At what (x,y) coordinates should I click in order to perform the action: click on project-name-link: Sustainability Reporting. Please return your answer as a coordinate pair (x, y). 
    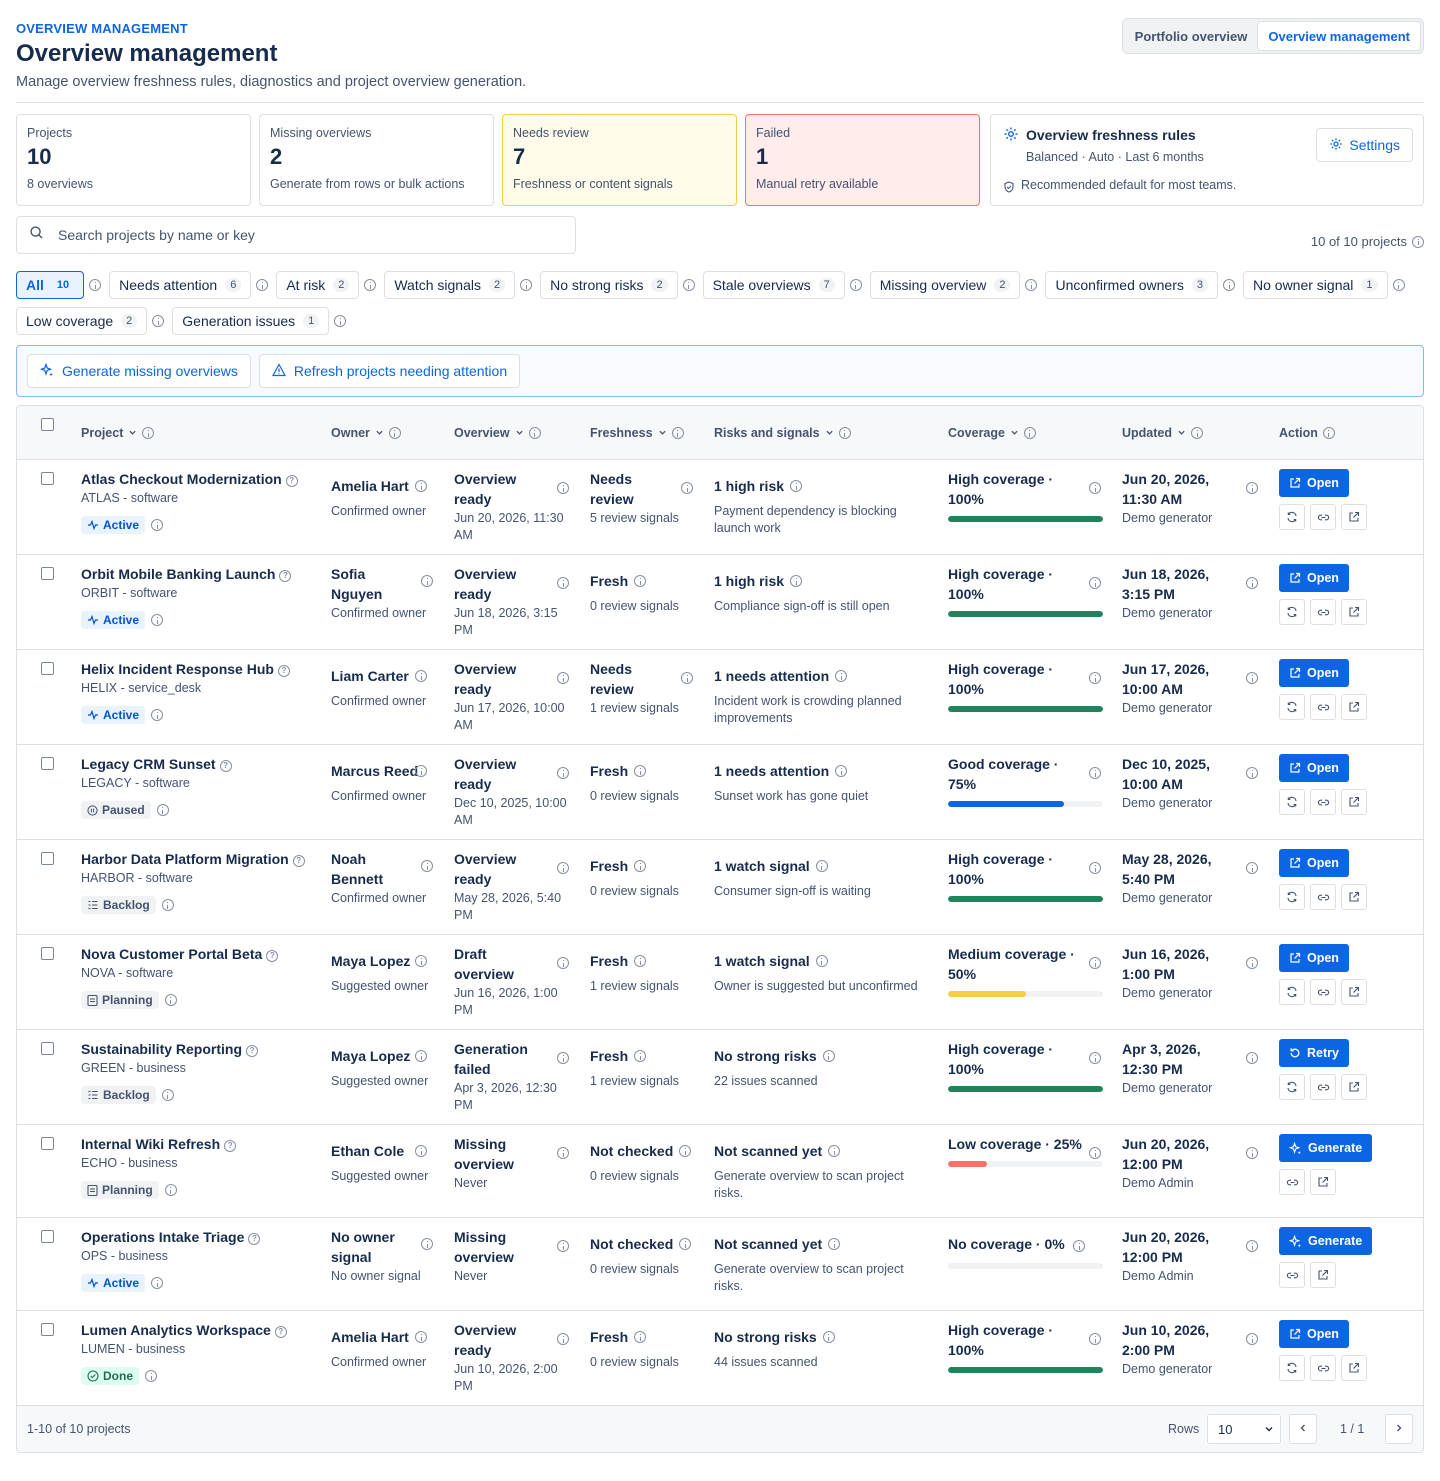
    Looking at the image, I should click on (161, 1049).